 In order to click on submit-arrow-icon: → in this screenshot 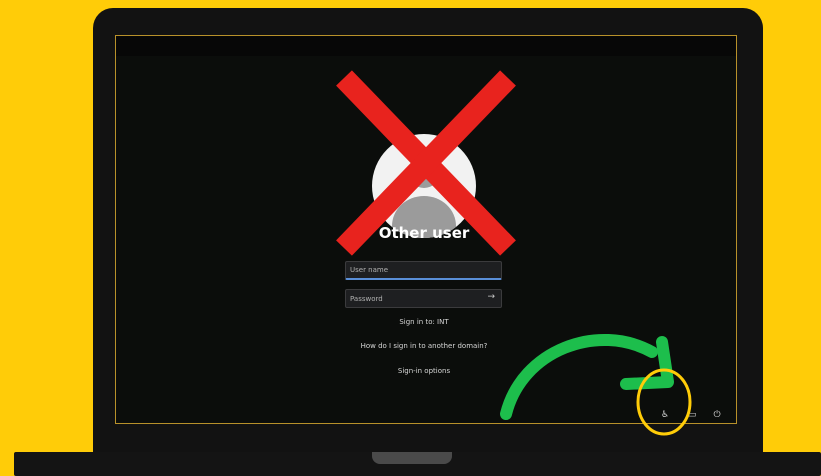, I will do `click(491, 297)`.